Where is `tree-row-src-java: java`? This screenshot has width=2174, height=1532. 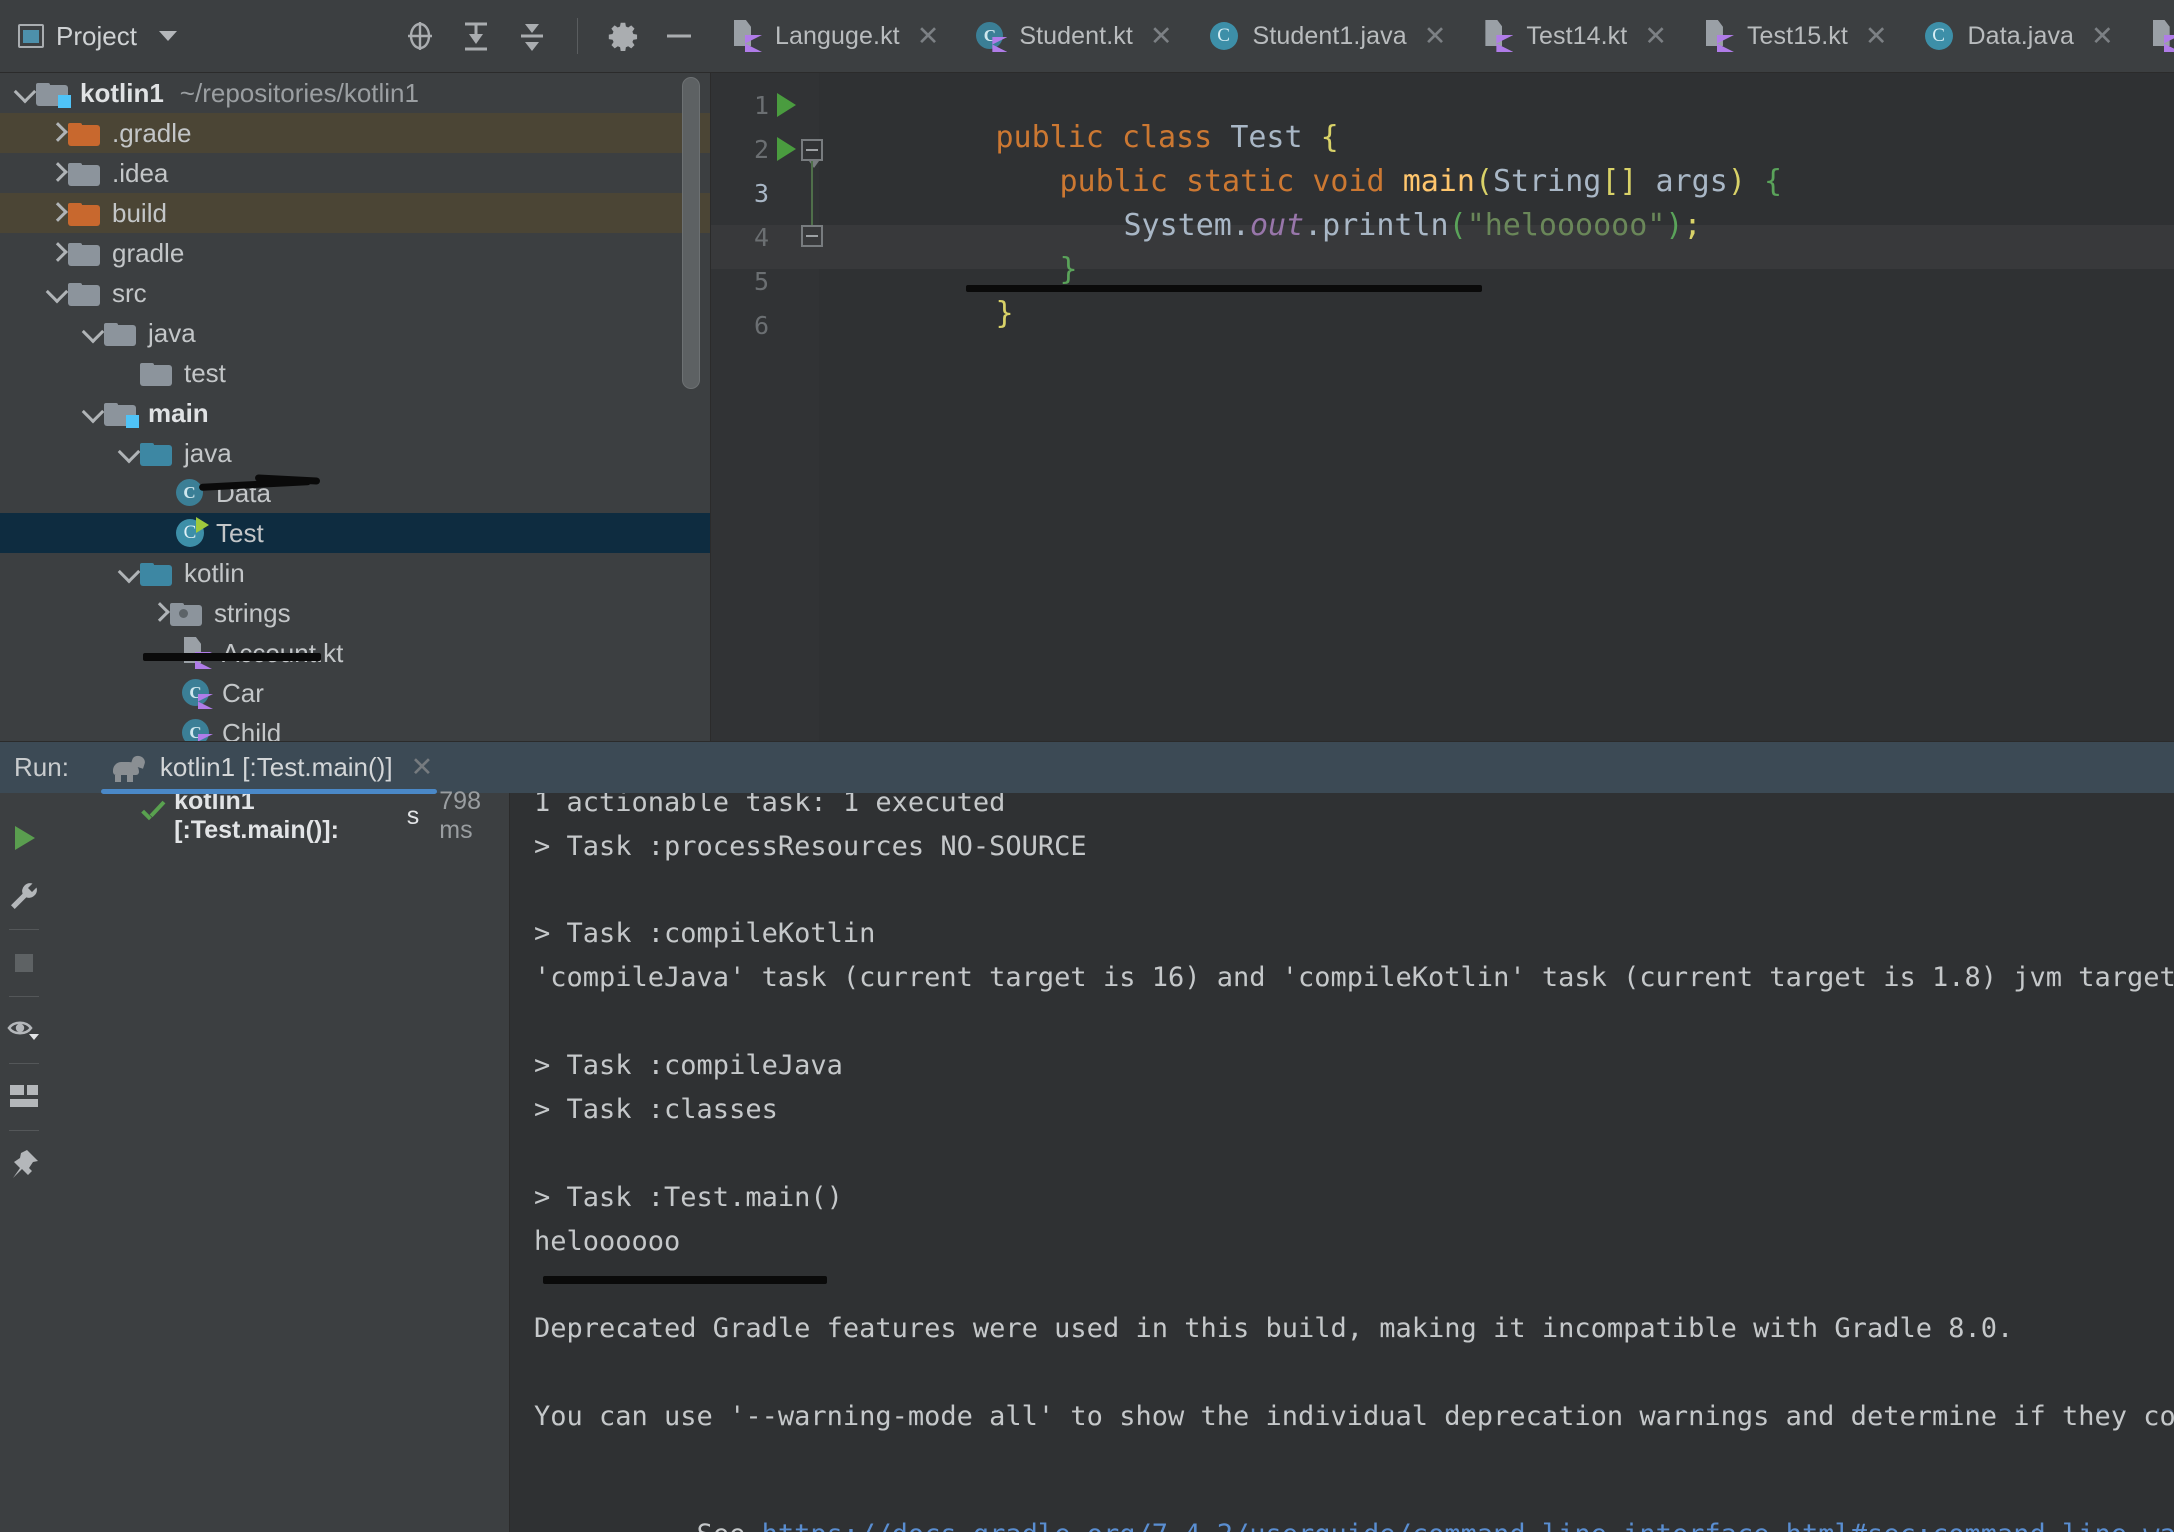
tree-row-src-java: java is located at coordinates (355, 333).